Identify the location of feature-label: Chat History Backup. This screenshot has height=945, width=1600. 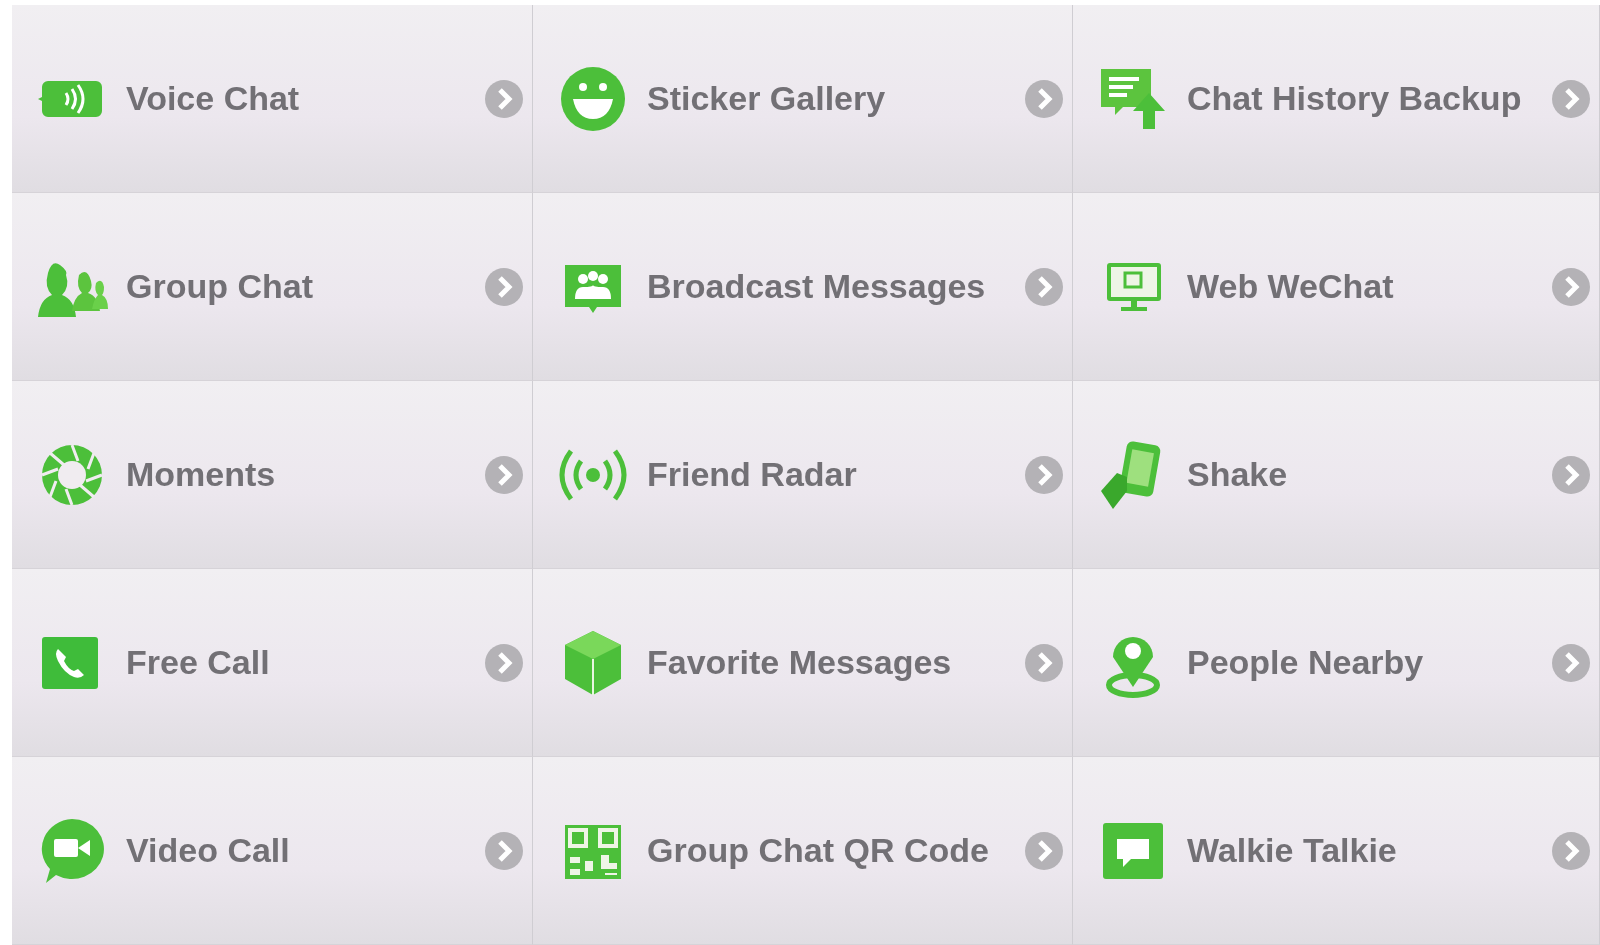
(1355, 98).